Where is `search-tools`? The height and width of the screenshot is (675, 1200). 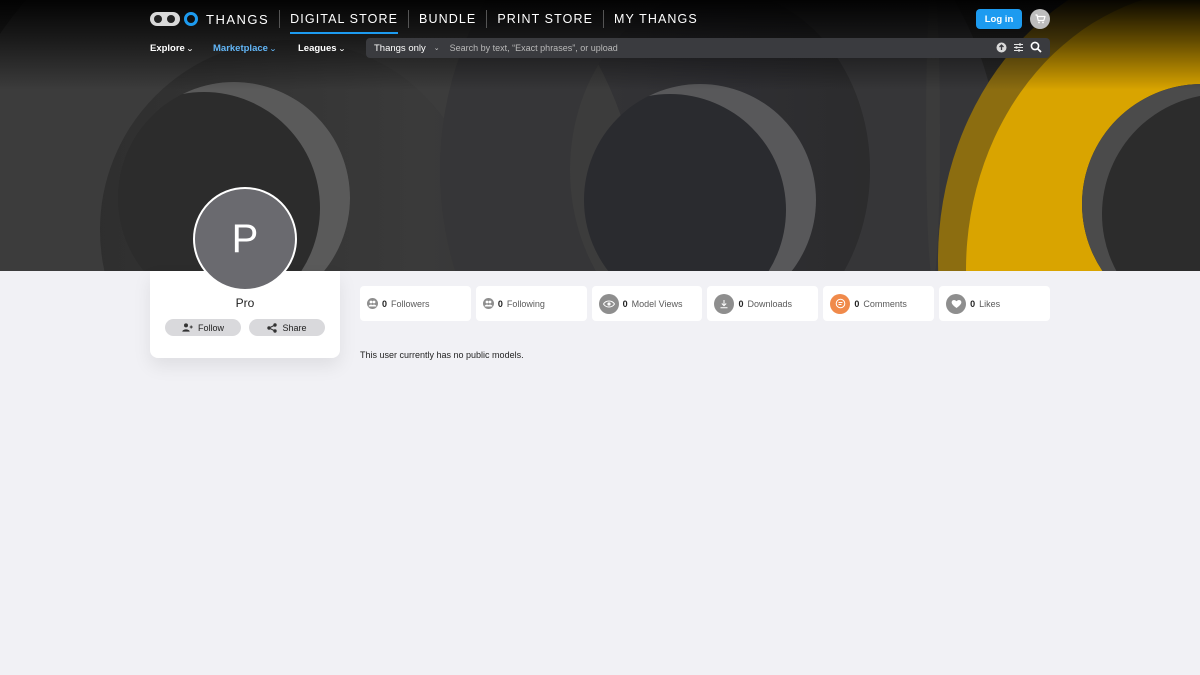
search-tools is located at coordinates (1019, 47).